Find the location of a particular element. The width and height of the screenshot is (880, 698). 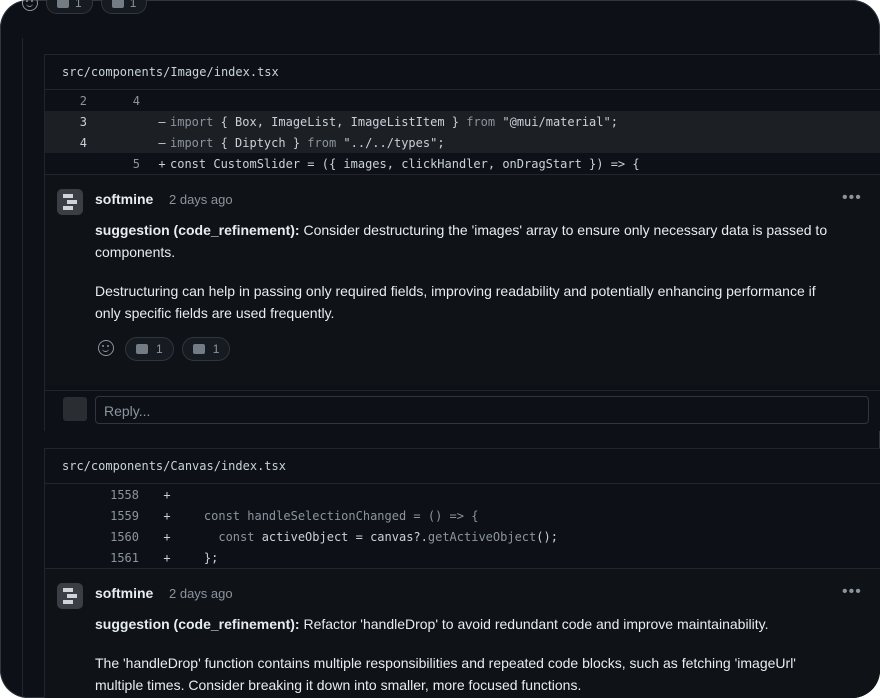

add-reaction-button is located at coordinates (106, 348).